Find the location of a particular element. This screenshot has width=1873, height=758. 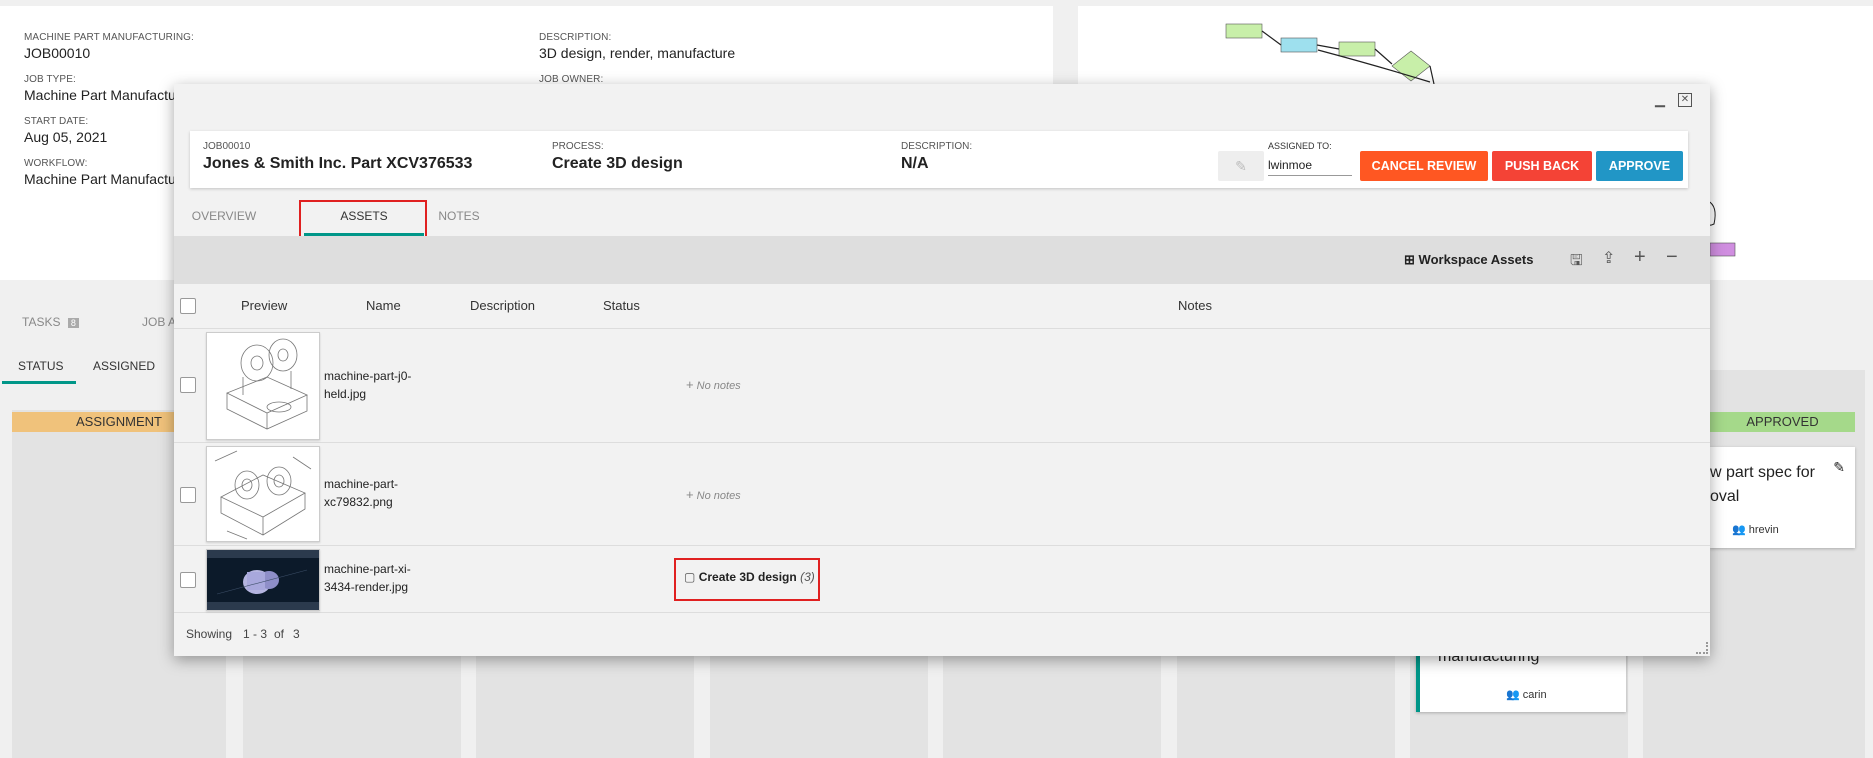

tab-notes: NOTES is located at coordinates (459, 216).